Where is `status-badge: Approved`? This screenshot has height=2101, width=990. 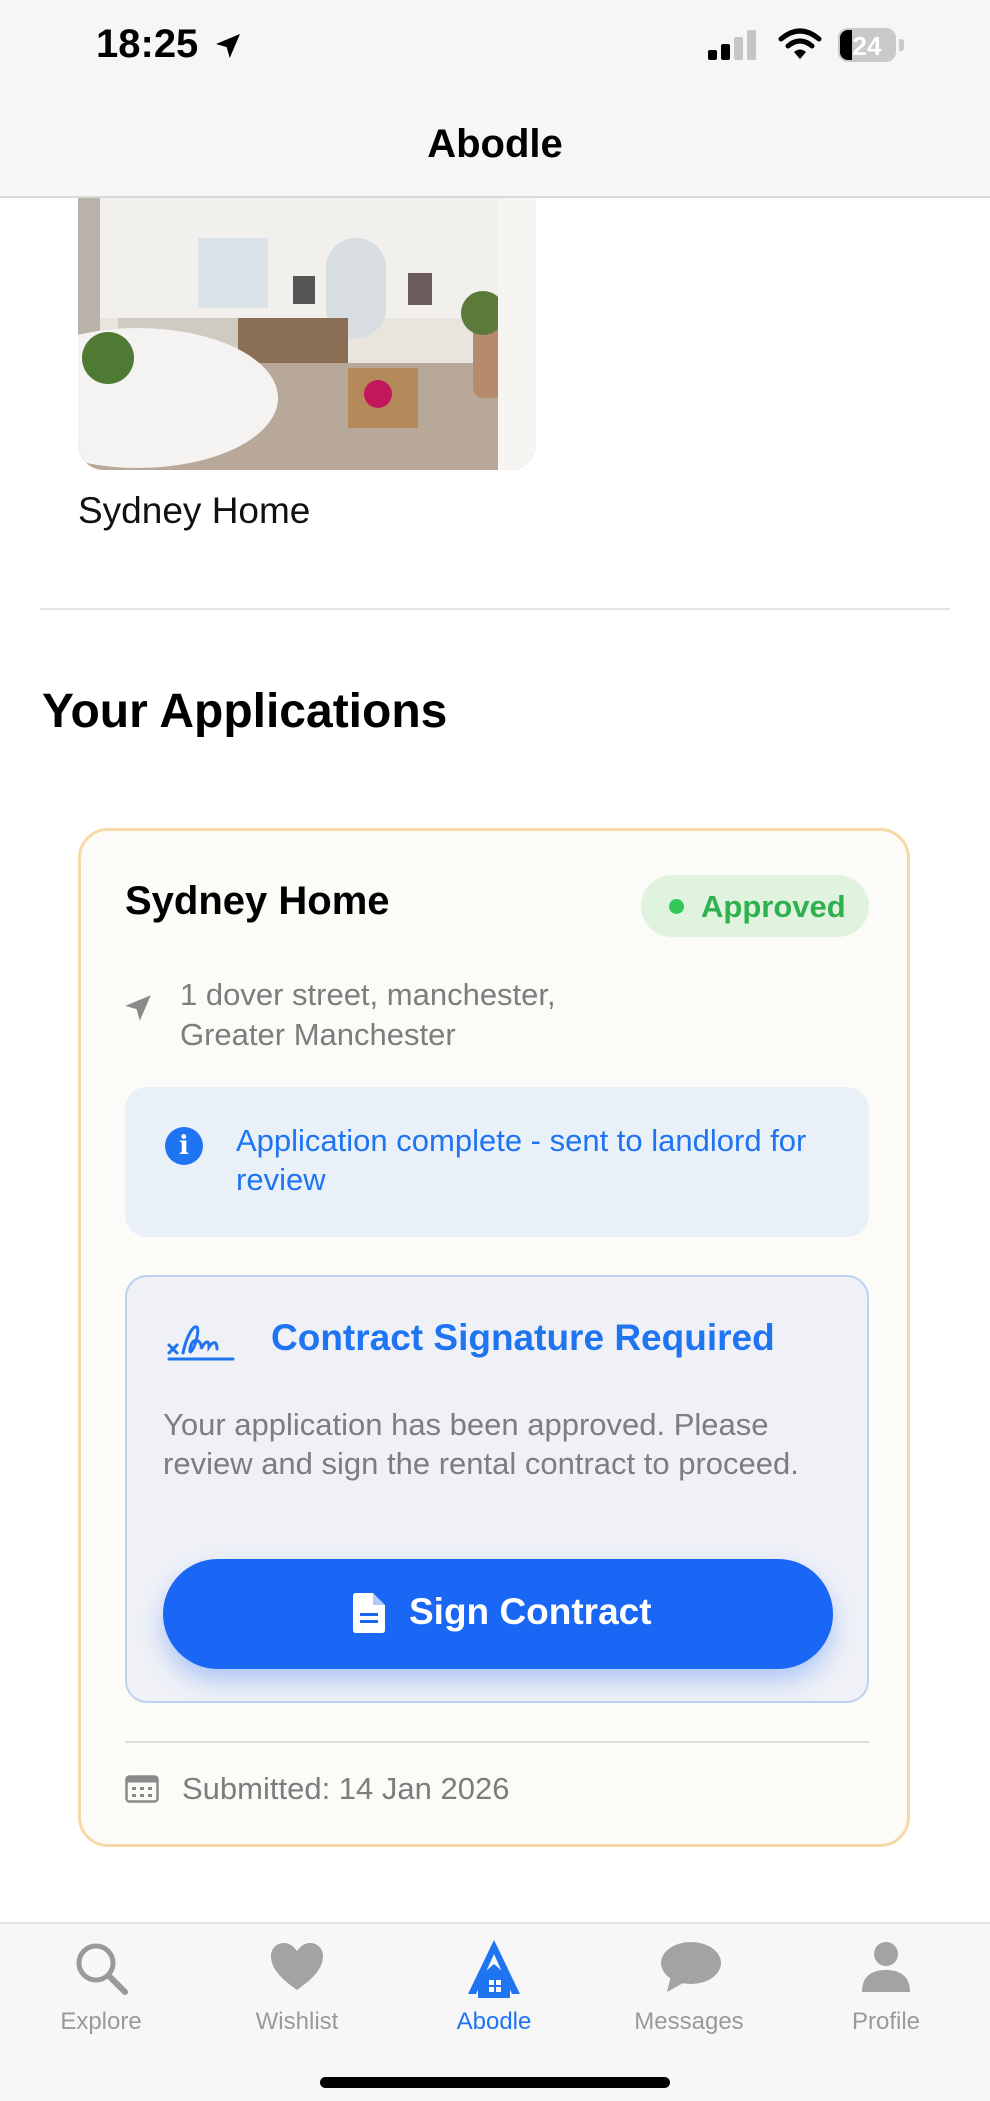 status-badge: Approved is located at coordinates (755, 906).